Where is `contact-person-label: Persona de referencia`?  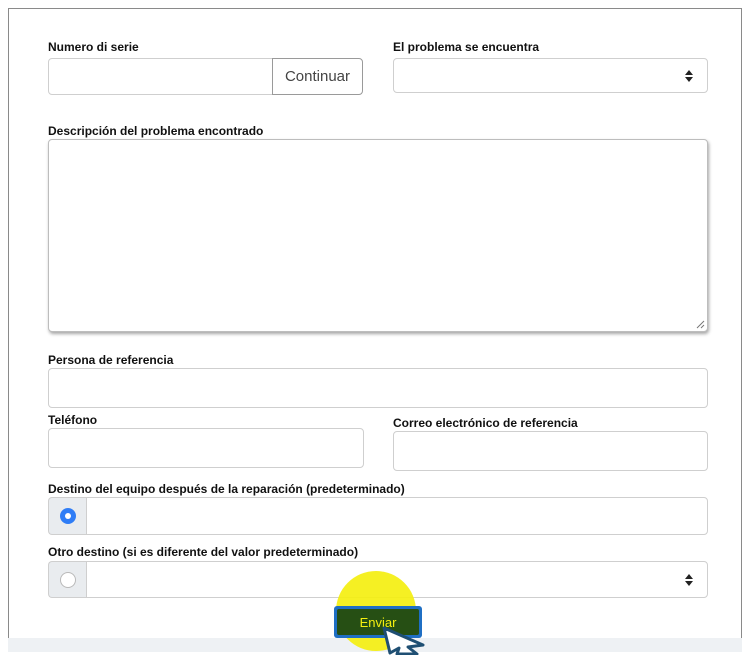 contact-person-label: Persona de referencia is located at coordinates (111, 360).